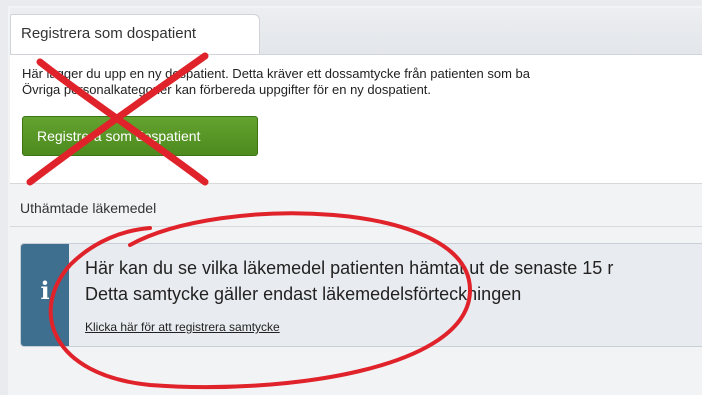 The image size is (702, 395). Describe the element at coordinates (135, 34) in the screenshot. I see `tab-register-dospatient: Registrera som dospatient` at that location.